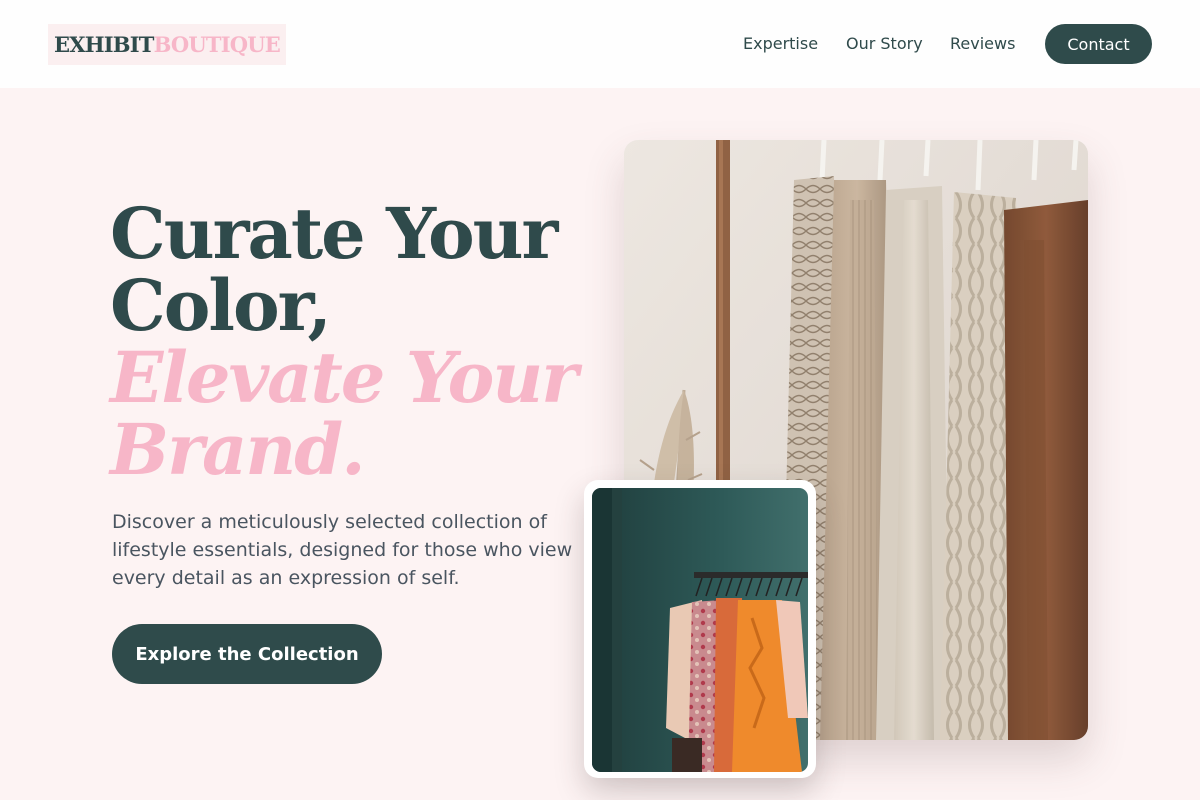 Image resolution: width=1200 pixels, height=800 pixels. I want to click on brand-logo: EXHIBIT BOUTIQUE, so click(167, 44).